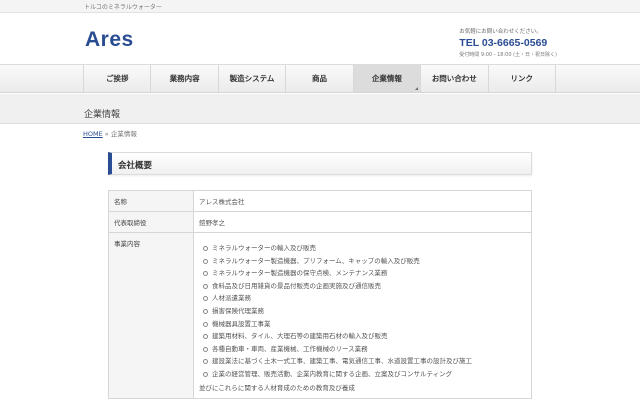 The height and width of the screenshot is (400, 640). I want to click on list-item: 機械器具設置工事業, so click(362, 324).